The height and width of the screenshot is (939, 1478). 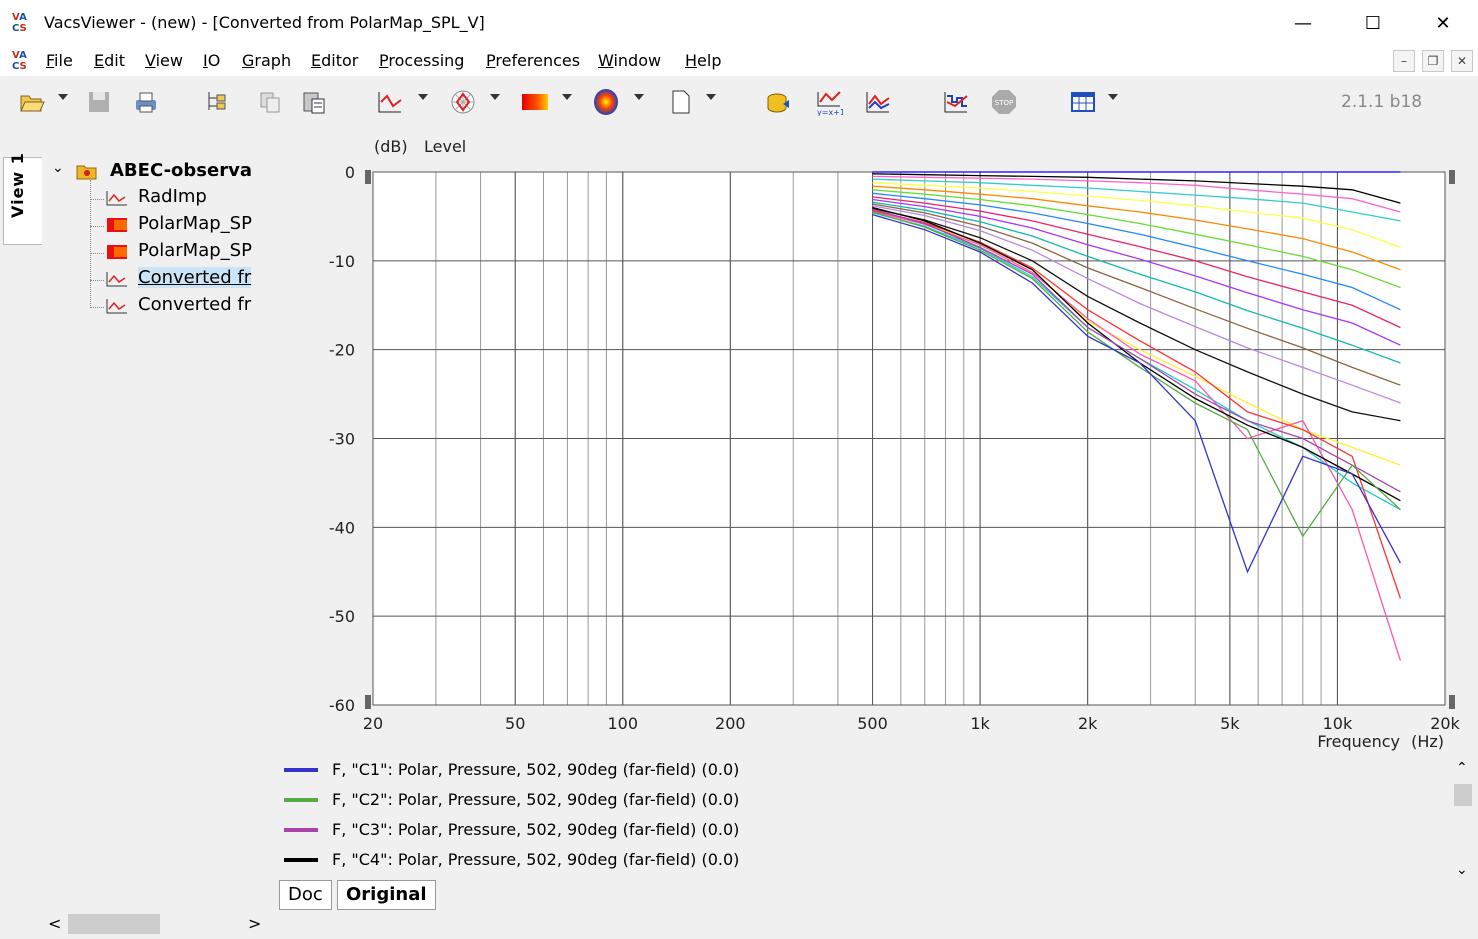 What do you see at coordinates (872, 723) in the screenshot?
I see `x-tick-label: 500` at bounding box center [872, 723].